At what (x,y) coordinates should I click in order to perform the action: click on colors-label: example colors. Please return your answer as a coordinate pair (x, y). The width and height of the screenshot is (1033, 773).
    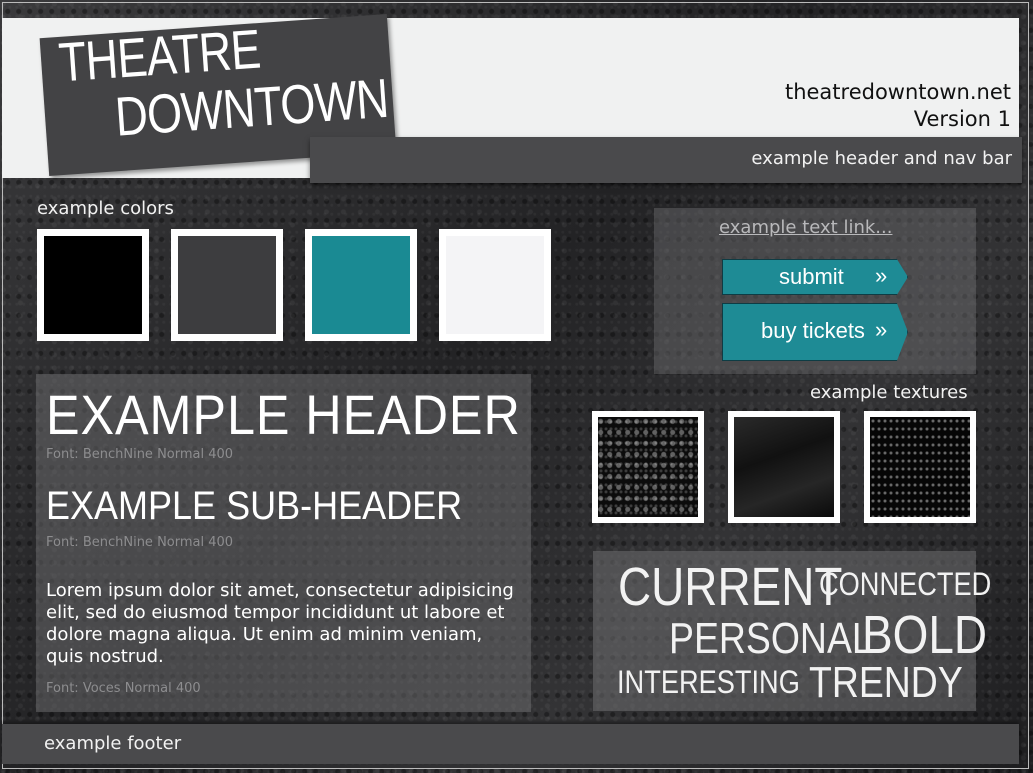
    Looking at the image, I should click on (105, 208).